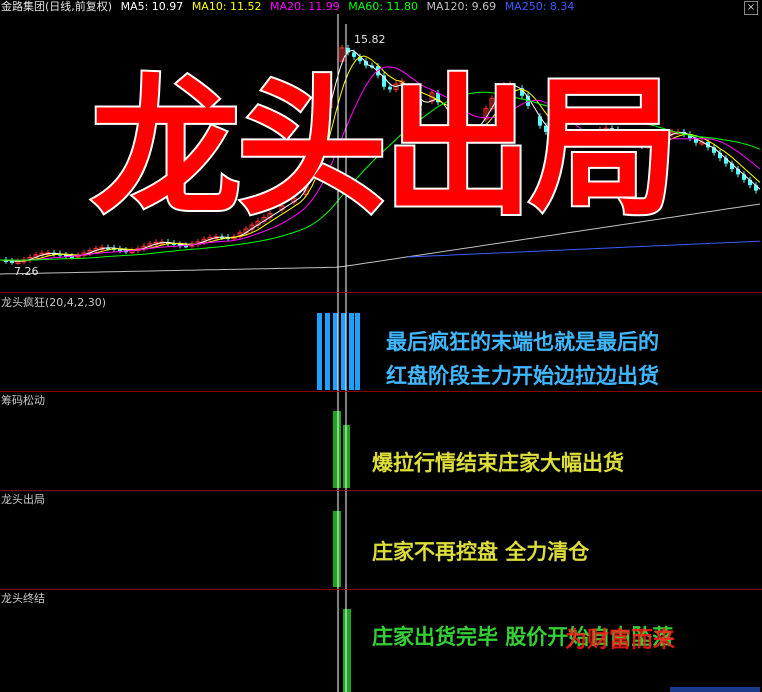  What do you see at coordinates (152, 6) in the screenshot?
I see `ma5-readout: MA5: 10.97` at bounding box center [152, 6].